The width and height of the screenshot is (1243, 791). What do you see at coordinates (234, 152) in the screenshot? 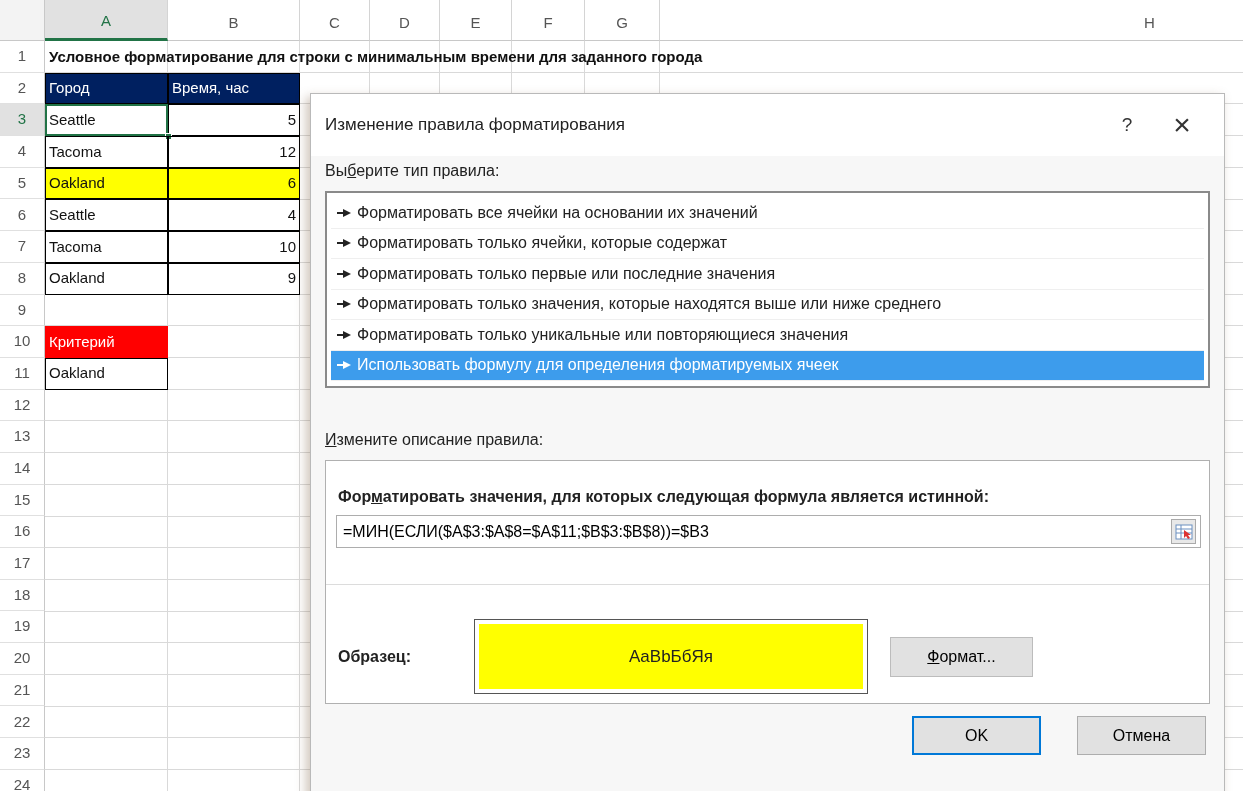
I see `table-cell: 12` at bounding box center [234, 152].